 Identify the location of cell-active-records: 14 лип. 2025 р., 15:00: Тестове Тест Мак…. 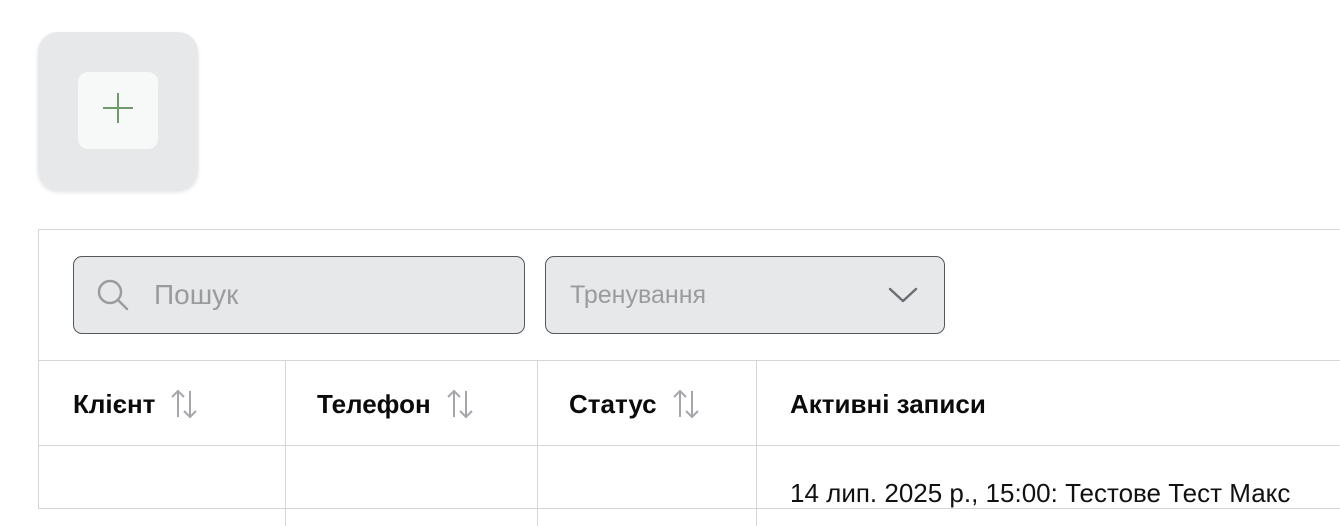
(1040, 493).